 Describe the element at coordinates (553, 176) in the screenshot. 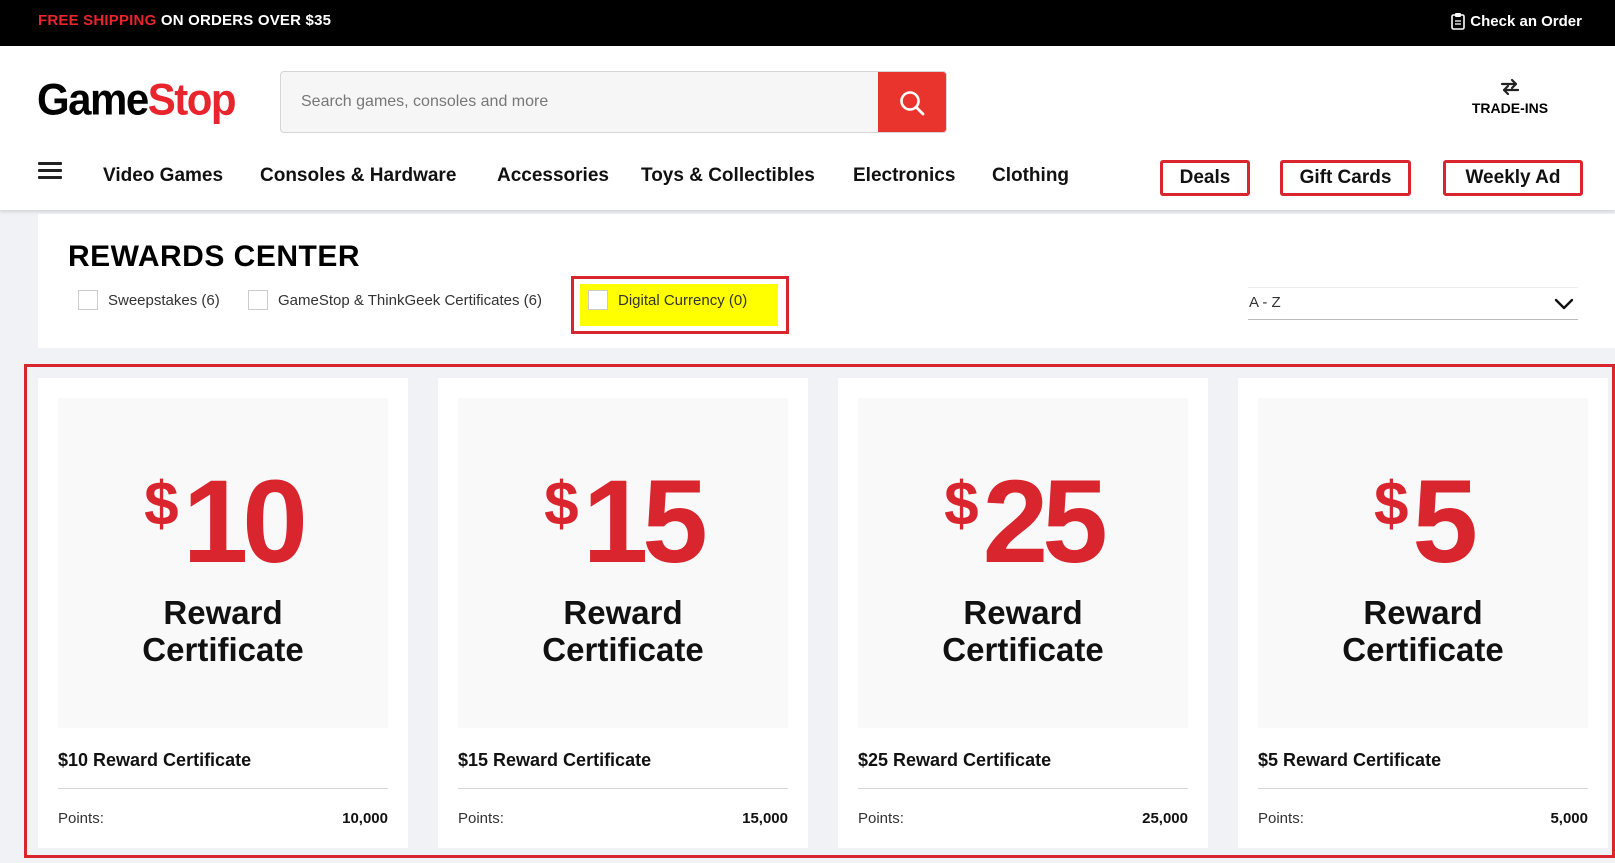

I see `nav-accessories: Accessories` at that location.